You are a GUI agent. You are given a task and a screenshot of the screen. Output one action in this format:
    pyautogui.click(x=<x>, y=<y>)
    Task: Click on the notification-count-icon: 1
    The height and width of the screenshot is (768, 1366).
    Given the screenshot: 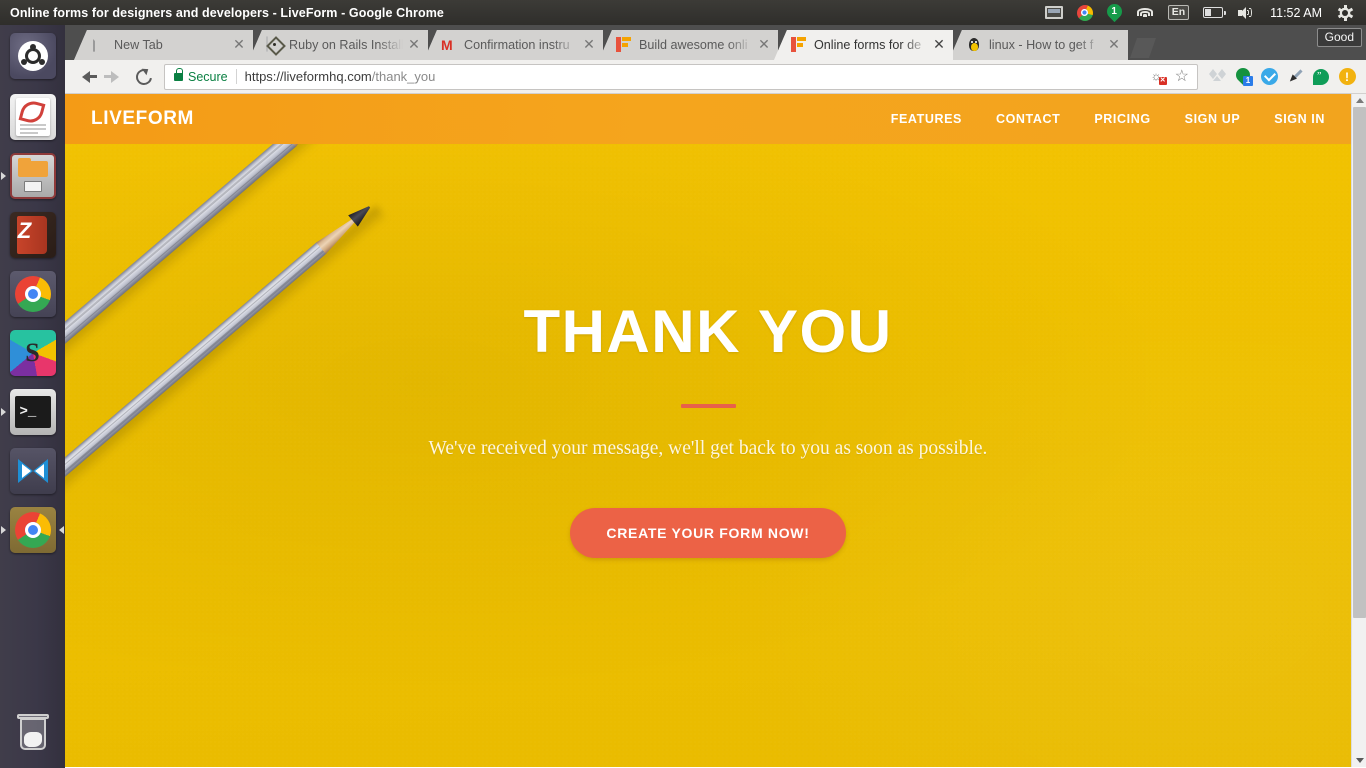 What is the action you would take?
    pyautogui.click(x=1114, y=12)
    